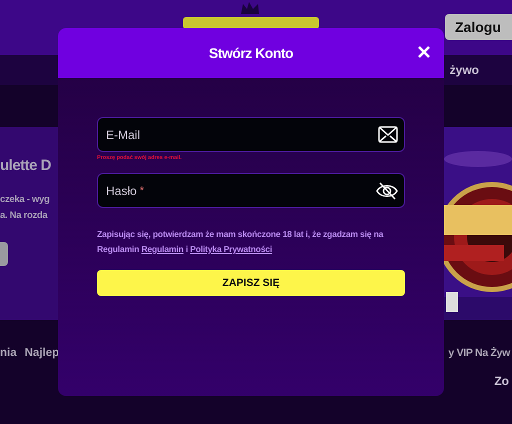 The height and width of the screenshot is (424, 512). I want to click on nav-link: y VIP Na Żyw, so click(479, 353).